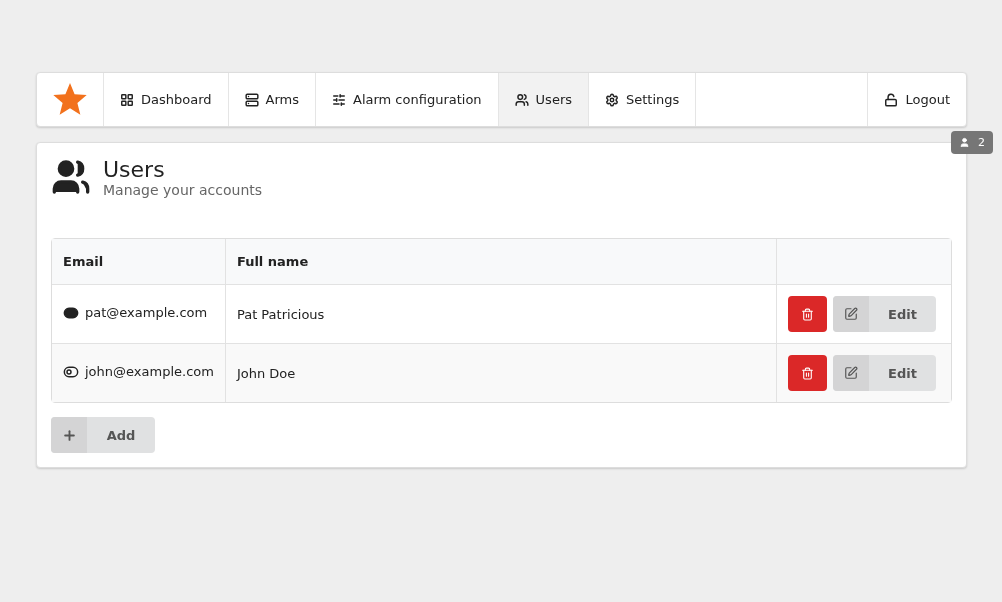 Image resolution: width=1002 pixels, height=602 pixels. I want to click on page-title: Users, so click(134, 169).